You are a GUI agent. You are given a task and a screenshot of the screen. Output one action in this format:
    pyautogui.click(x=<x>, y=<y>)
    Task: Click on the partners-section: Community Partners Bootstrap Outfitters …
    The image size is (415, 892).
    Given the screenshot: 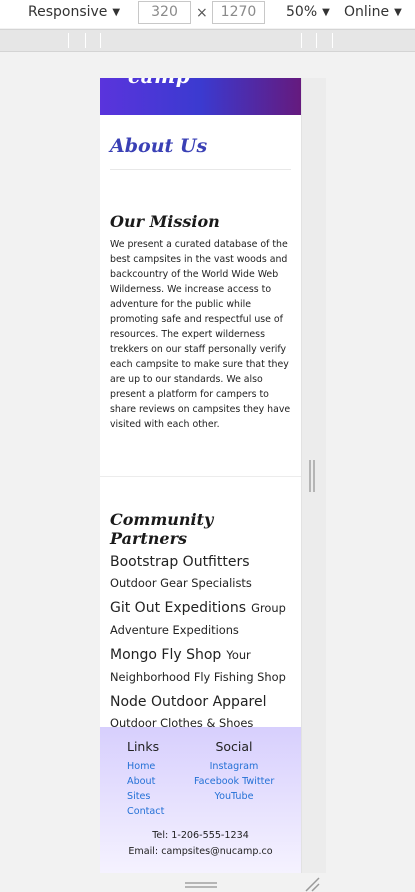 What is the action you would take?
    pyautogui.click(x=200, y=605)
    